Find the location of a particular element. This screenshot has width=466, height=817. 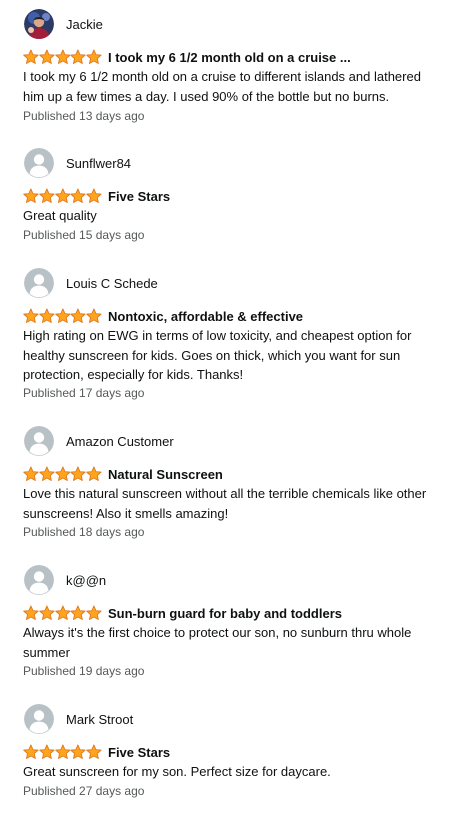

review-body: Great quality is located at coordinates (60, 215).